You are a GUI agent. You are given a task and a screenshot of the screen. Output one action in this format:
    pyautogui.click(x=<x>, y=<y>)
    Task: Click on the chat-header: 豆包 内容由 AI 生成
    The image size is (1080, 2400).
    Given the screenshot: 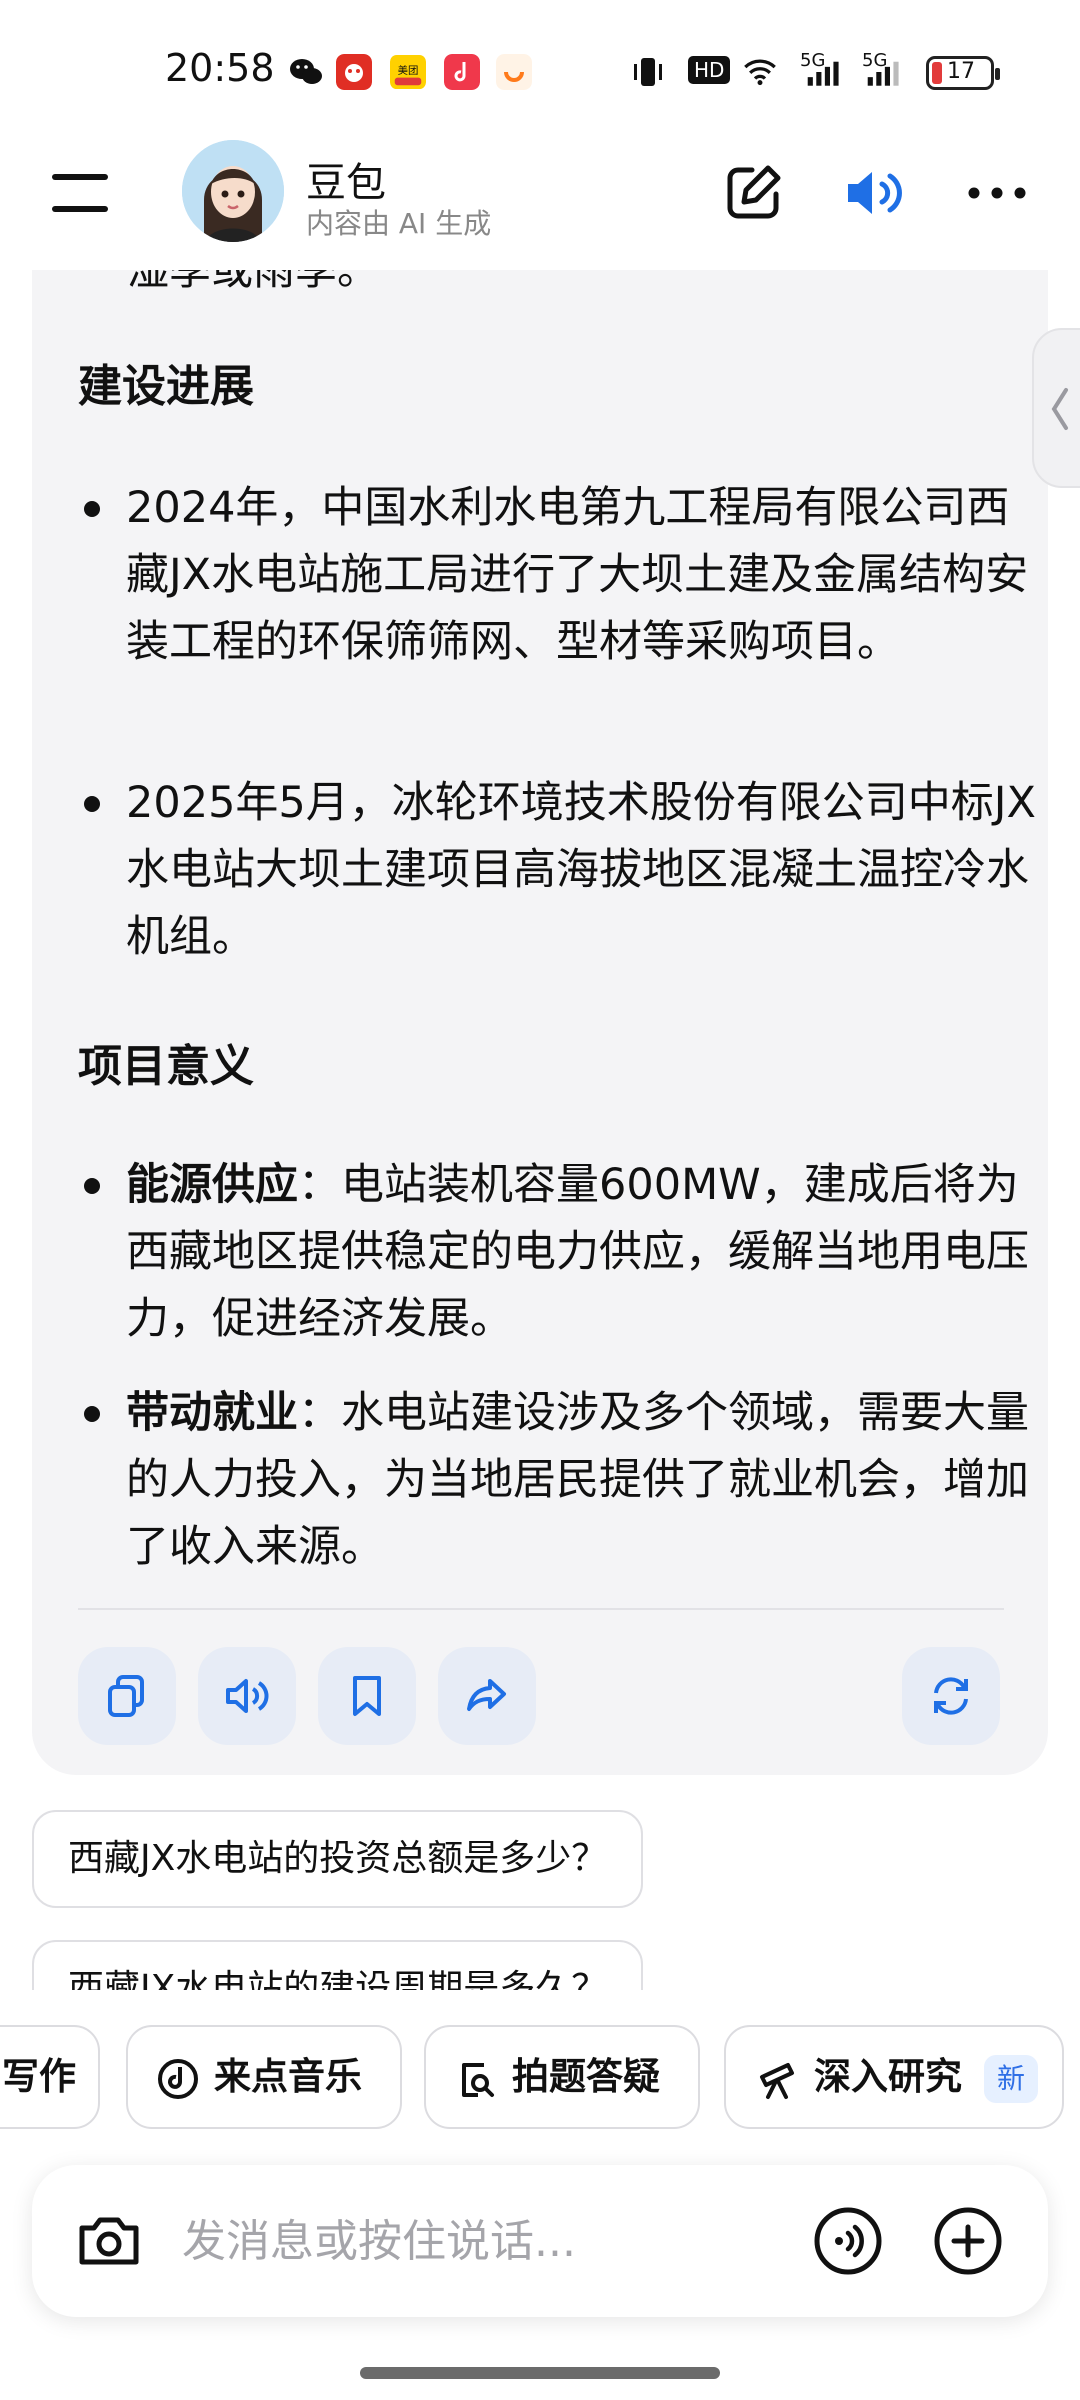 What is the action you would take?
    pyautogui.click(x=540, y=200)
    